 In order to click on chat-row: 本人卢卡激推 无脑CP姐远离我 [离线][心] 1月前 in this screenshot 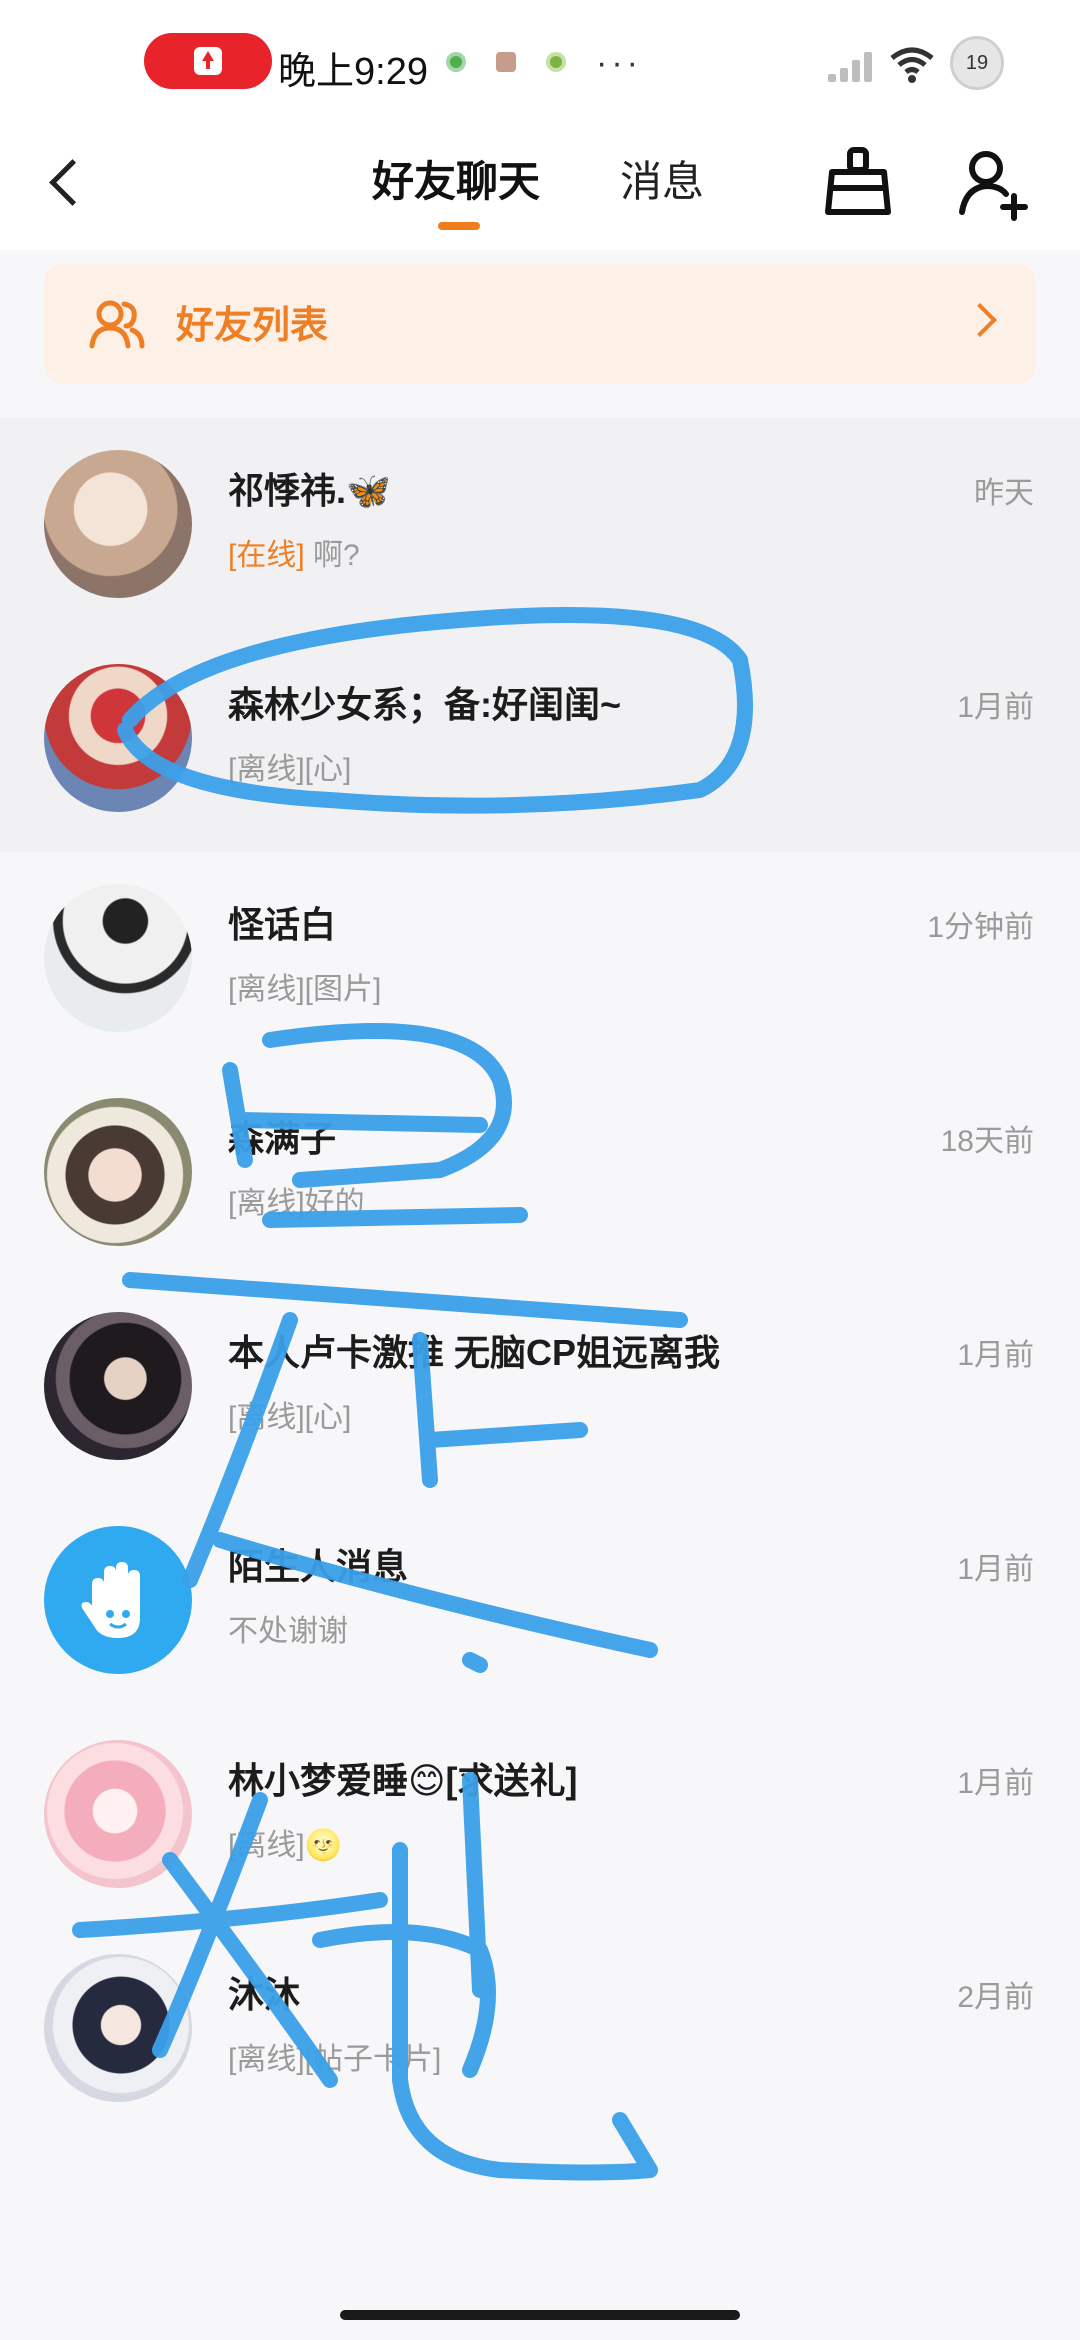, I will do `click(540, 1387)`.